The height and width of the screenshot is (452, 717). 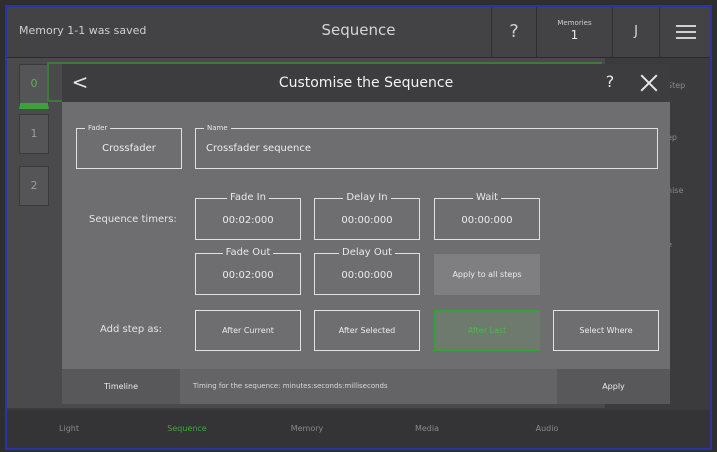 I want to click on delay-in-legend: Delay In, so click(x=367, y=197).